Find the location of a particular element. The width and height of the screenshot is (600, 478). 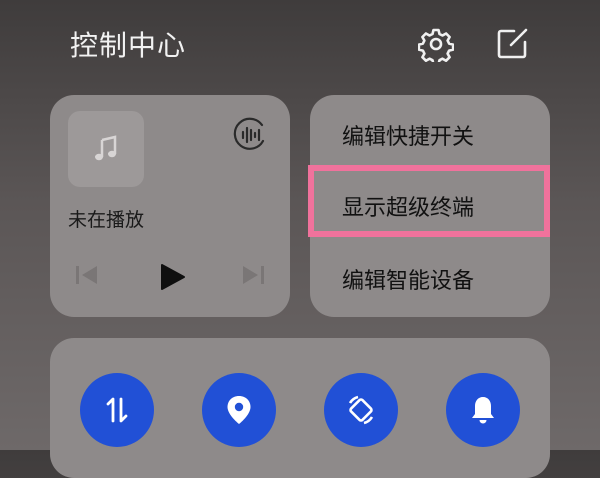

location-pin-icon is located at coordinates (239, 410).